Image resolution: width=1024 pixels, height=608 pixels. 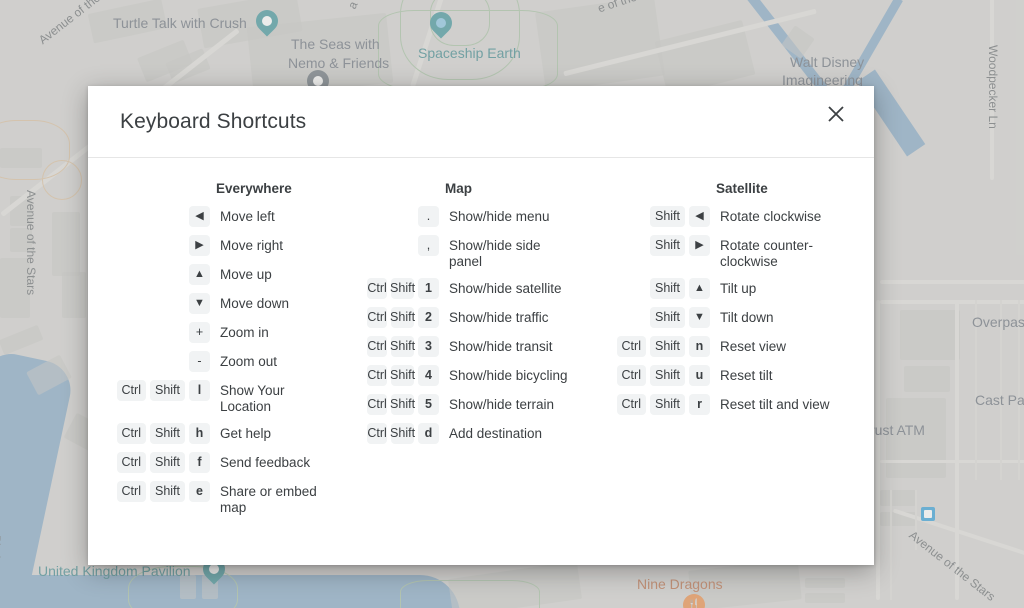 I want to click on shortcut-keys: ,, so click(x=401, y=245).